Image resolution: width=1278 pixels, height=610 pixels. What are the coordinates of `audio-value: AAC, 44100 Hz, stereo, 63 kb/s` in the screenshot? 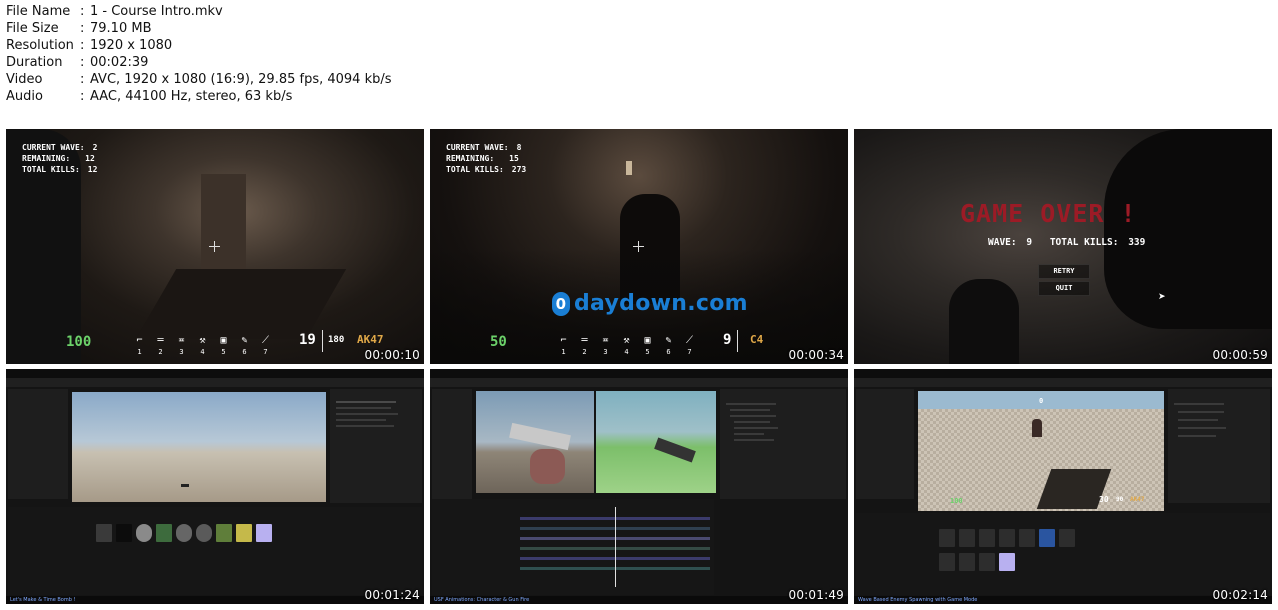 It's located at (191, 96).